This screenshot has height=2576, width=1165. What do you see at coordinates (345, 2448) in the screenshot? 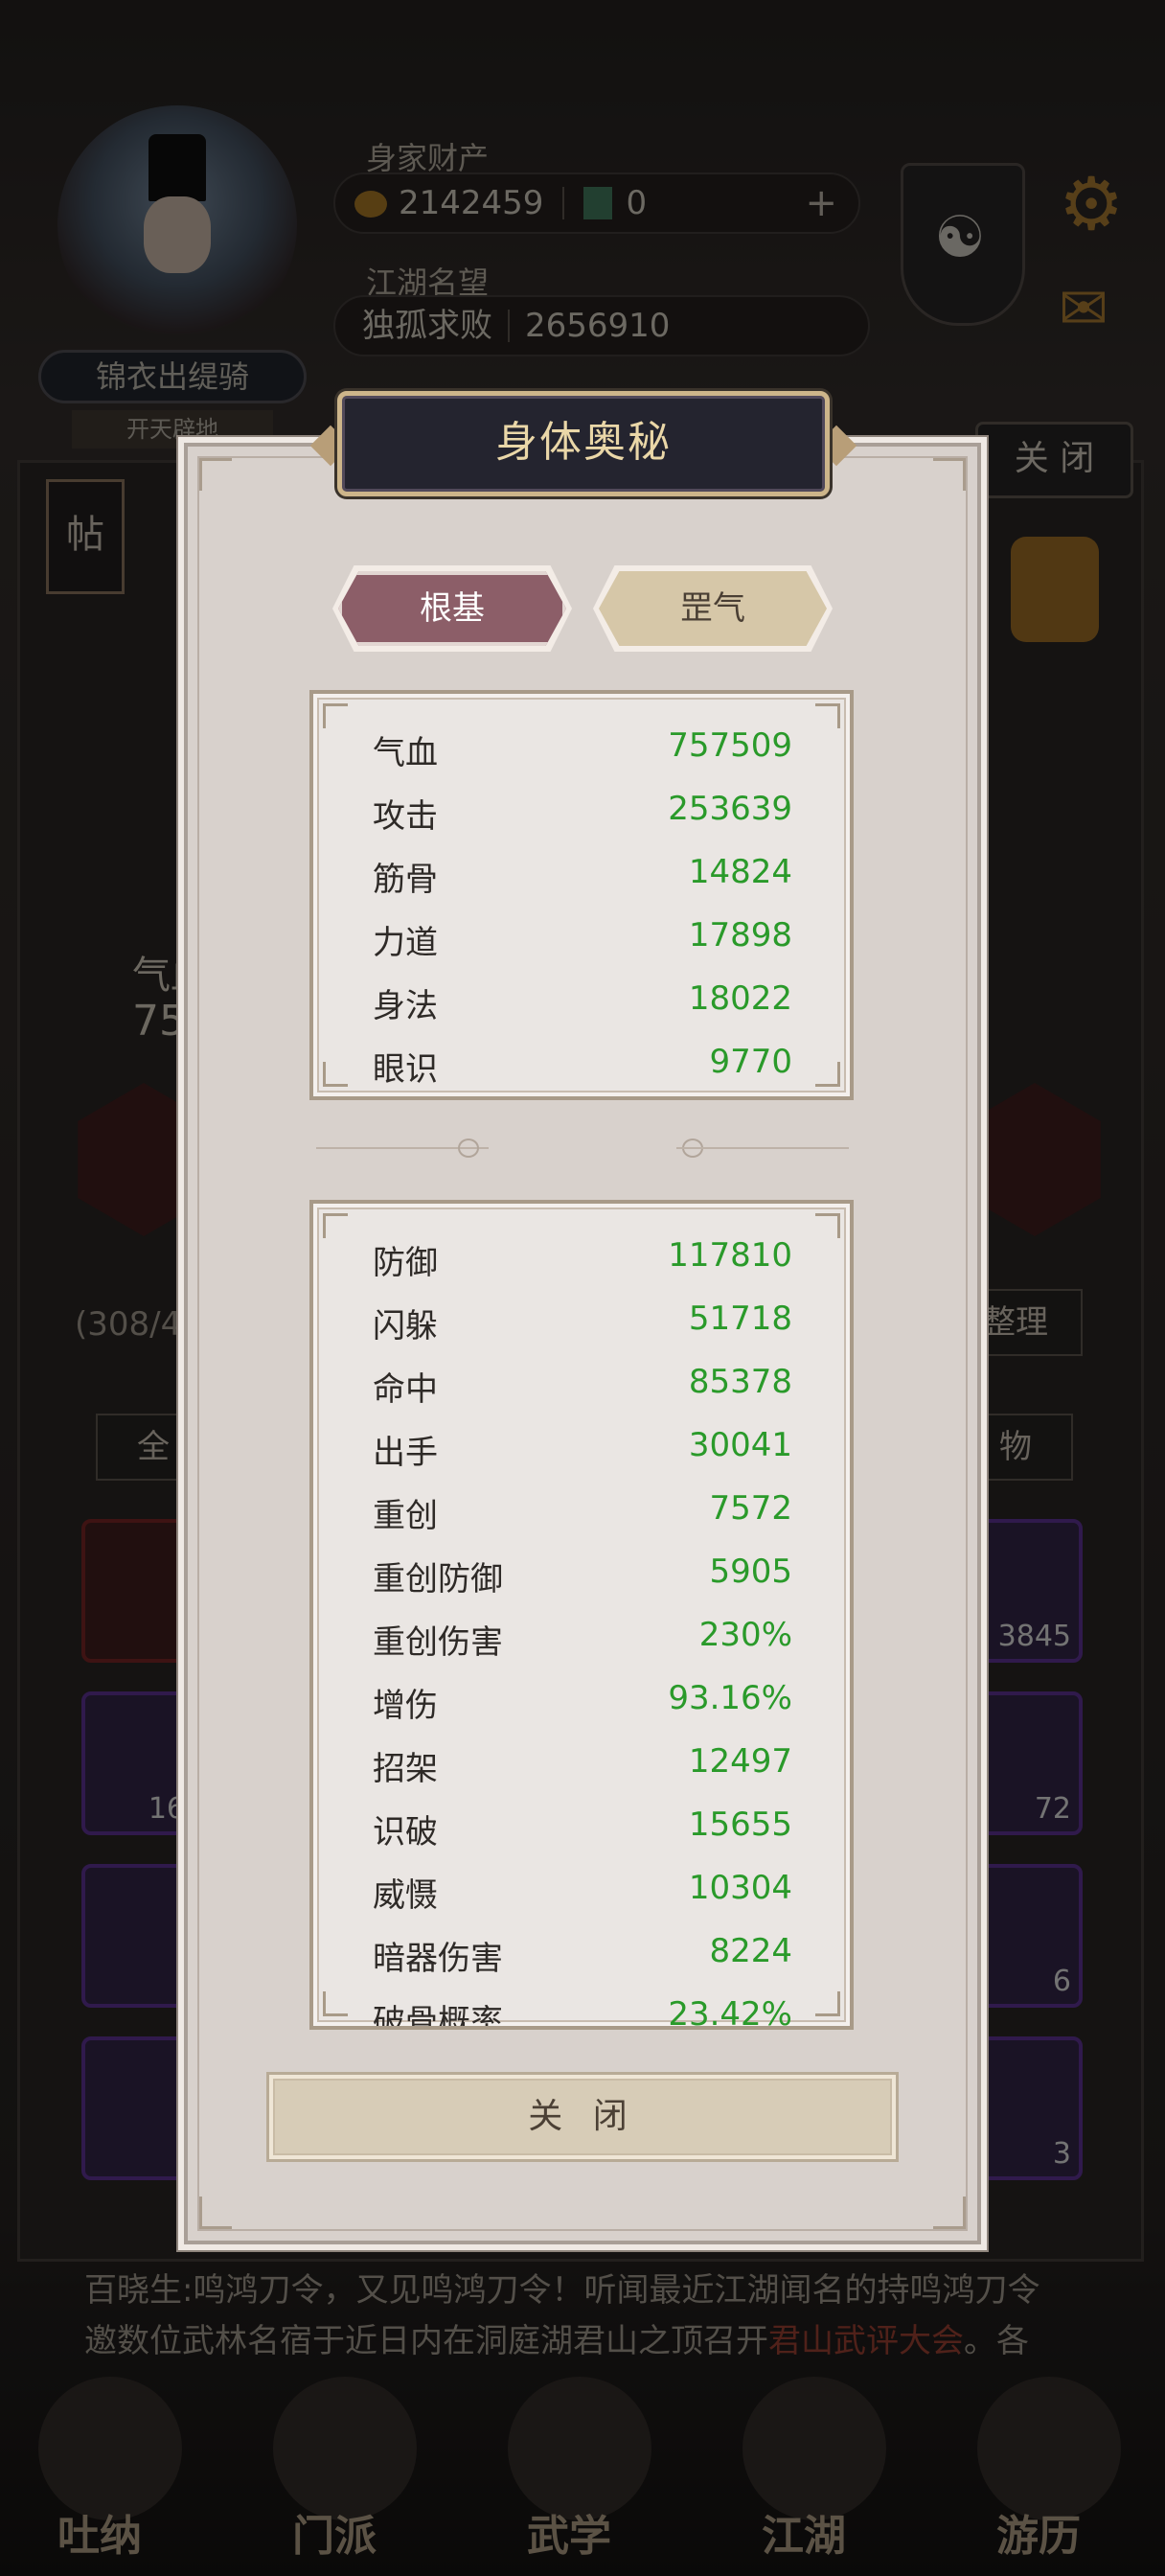
I see `nav-sect-icon` at bounding box center [345, 2448].